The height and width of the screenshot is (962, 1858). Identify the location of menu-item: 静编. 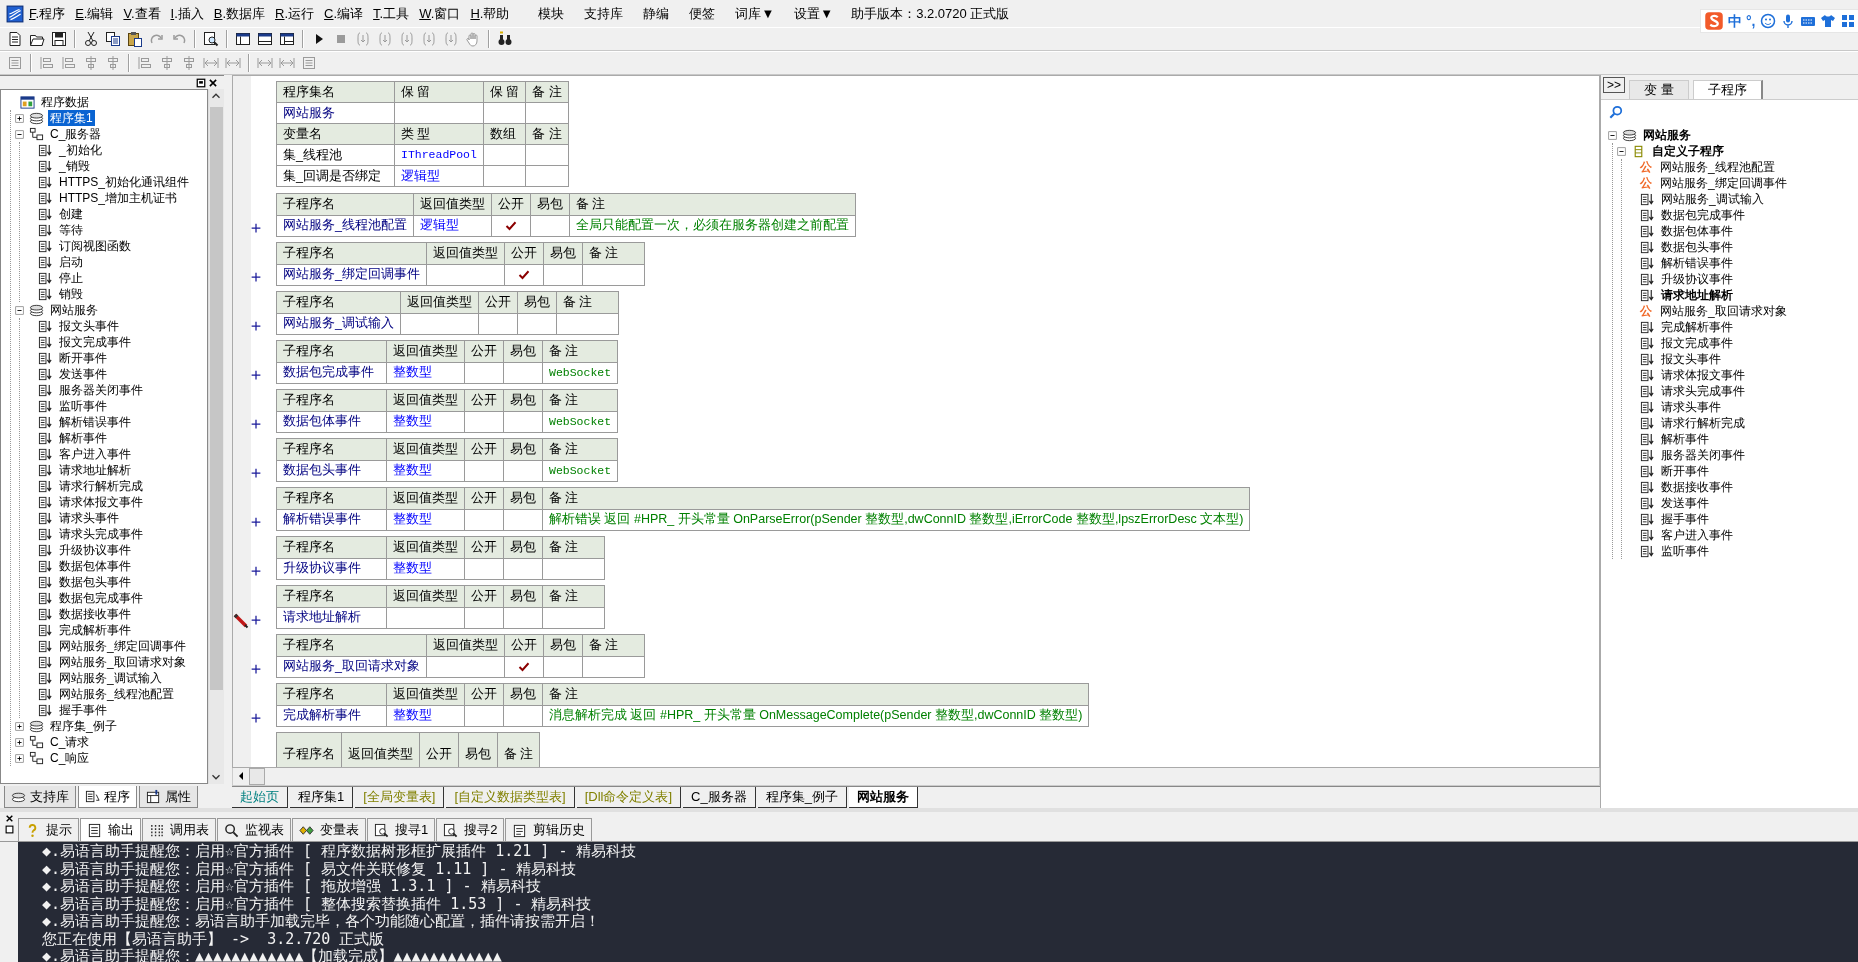
(656, 13).